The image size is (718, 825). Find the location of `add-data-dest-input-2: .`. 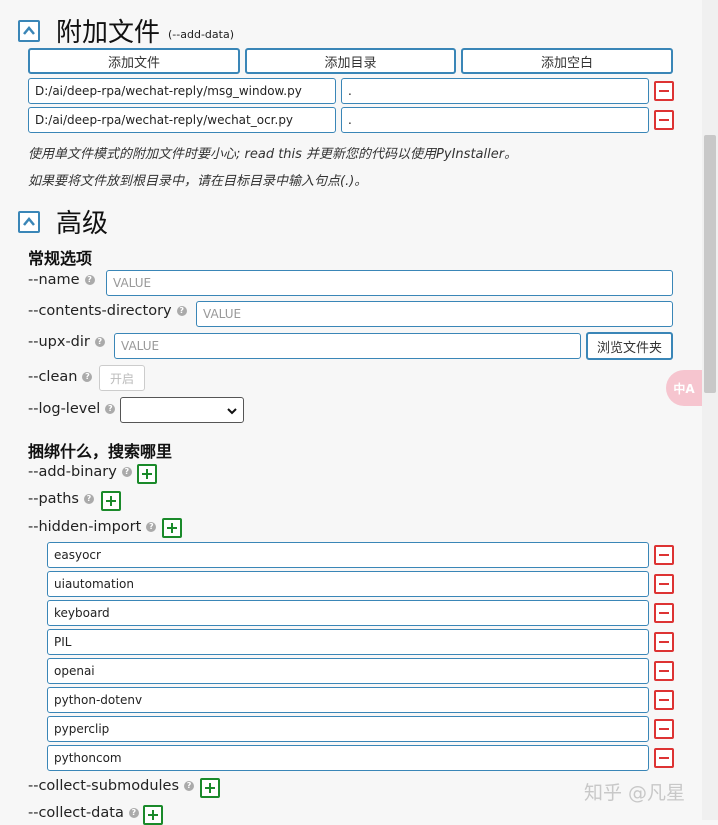

add-data-dest-input-2: . is located at coordinates (495, 120).